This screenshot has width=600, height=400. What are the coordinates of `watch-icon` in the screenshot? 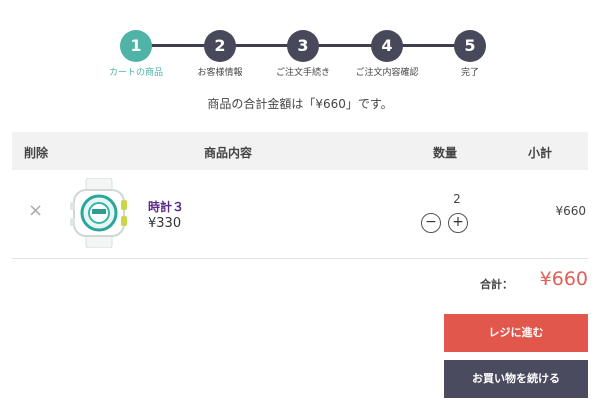 It's located at (98, 213).